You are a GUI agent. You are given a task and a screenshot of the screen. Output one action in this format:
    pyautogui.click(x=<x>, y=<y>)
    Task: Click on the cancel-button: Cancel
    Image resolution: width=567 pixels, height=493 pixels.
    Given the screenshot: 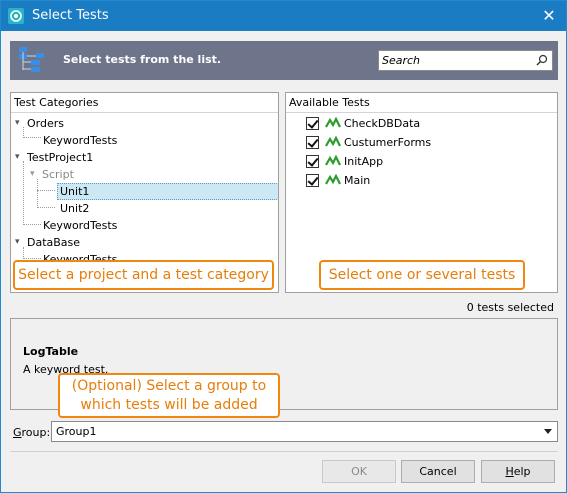 What is the action you would take?
    pyautogui.click(x=438, y=471)
    